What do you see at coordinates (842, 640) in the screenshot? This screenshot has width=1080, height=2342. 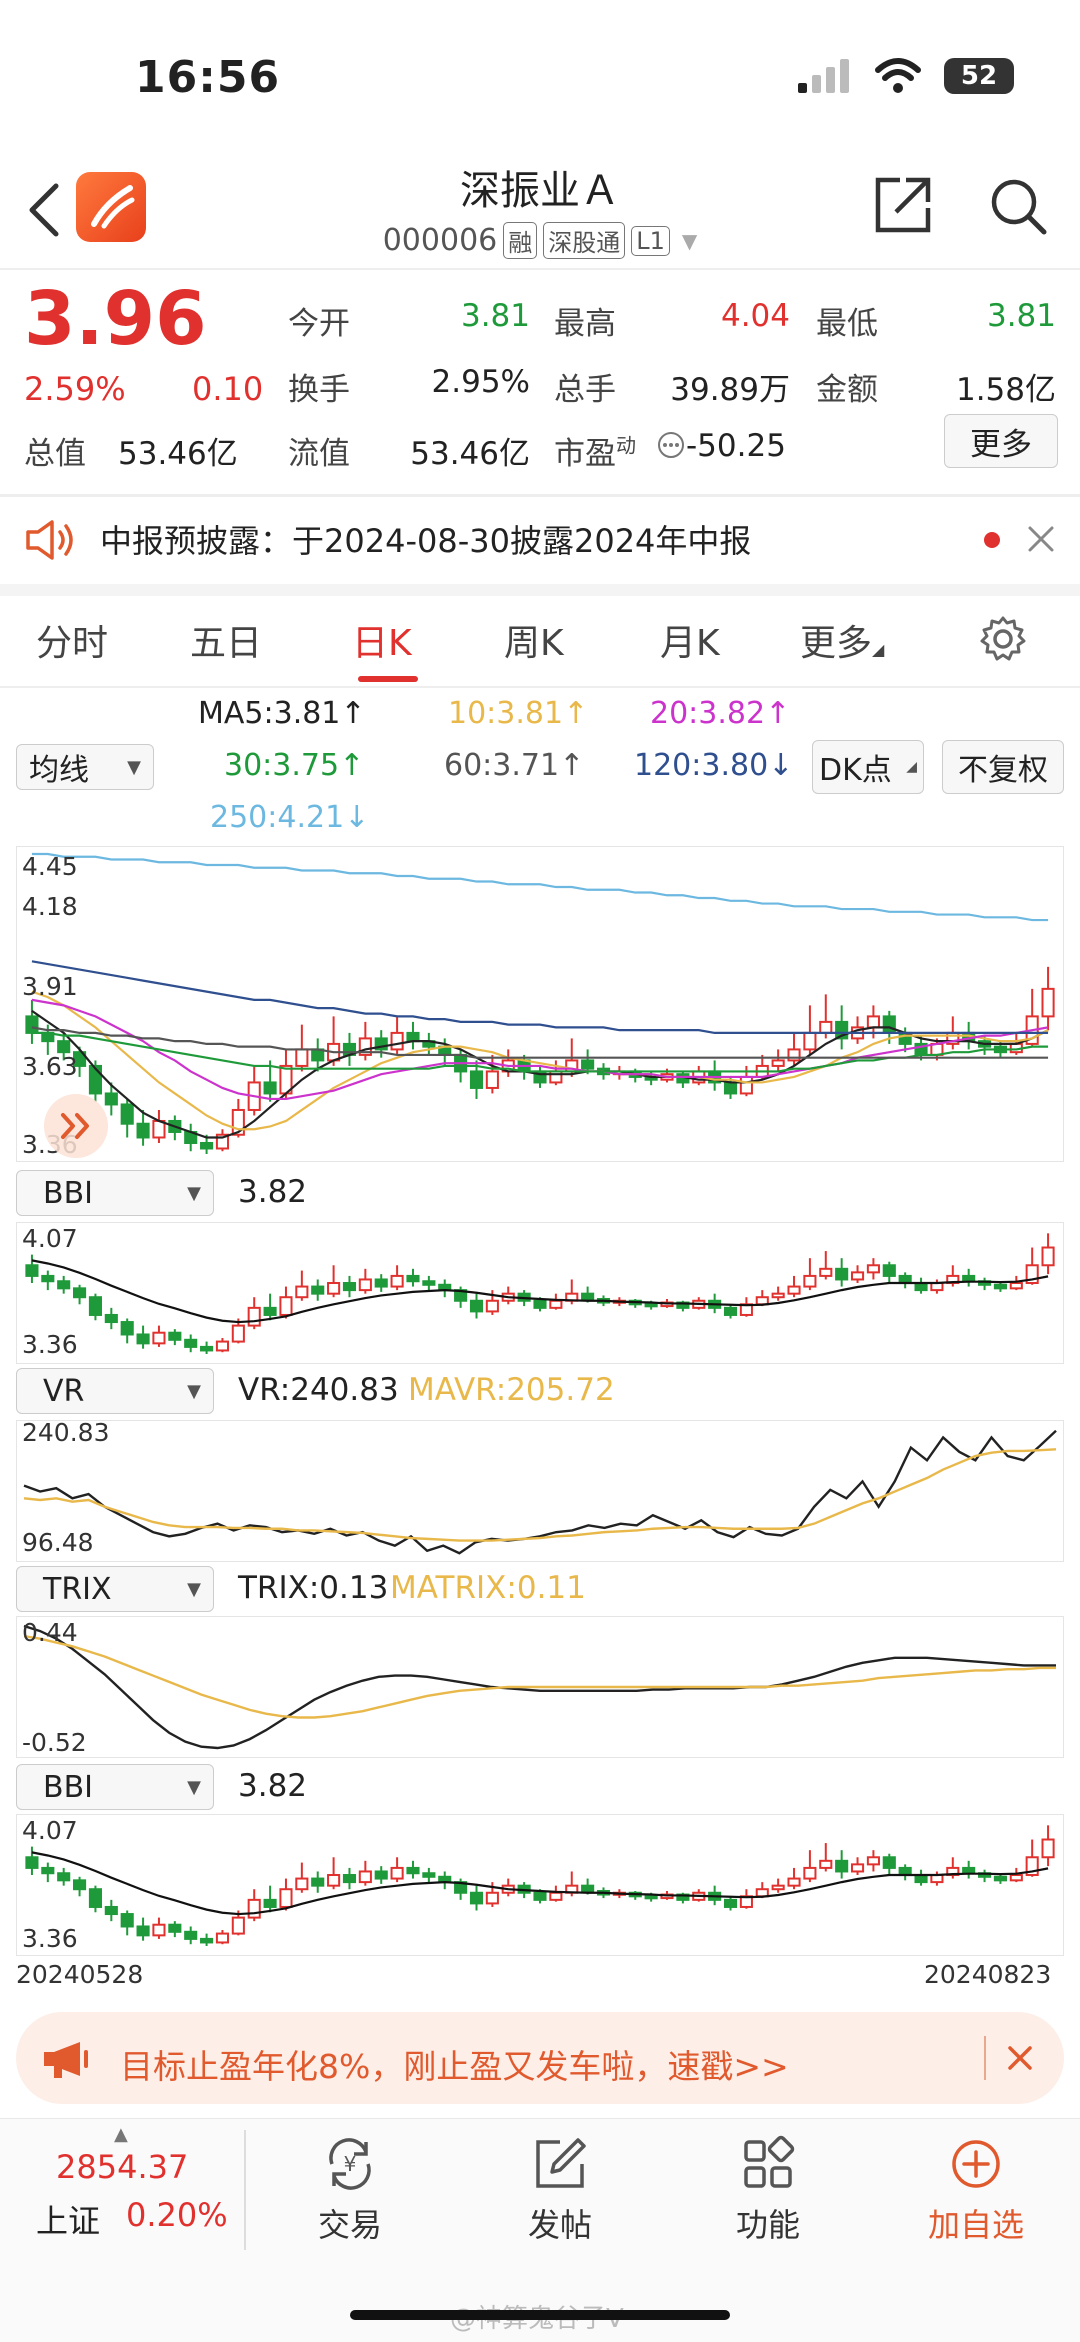 I see `tab-more: 更多◢` at bounding box center [842, 640].